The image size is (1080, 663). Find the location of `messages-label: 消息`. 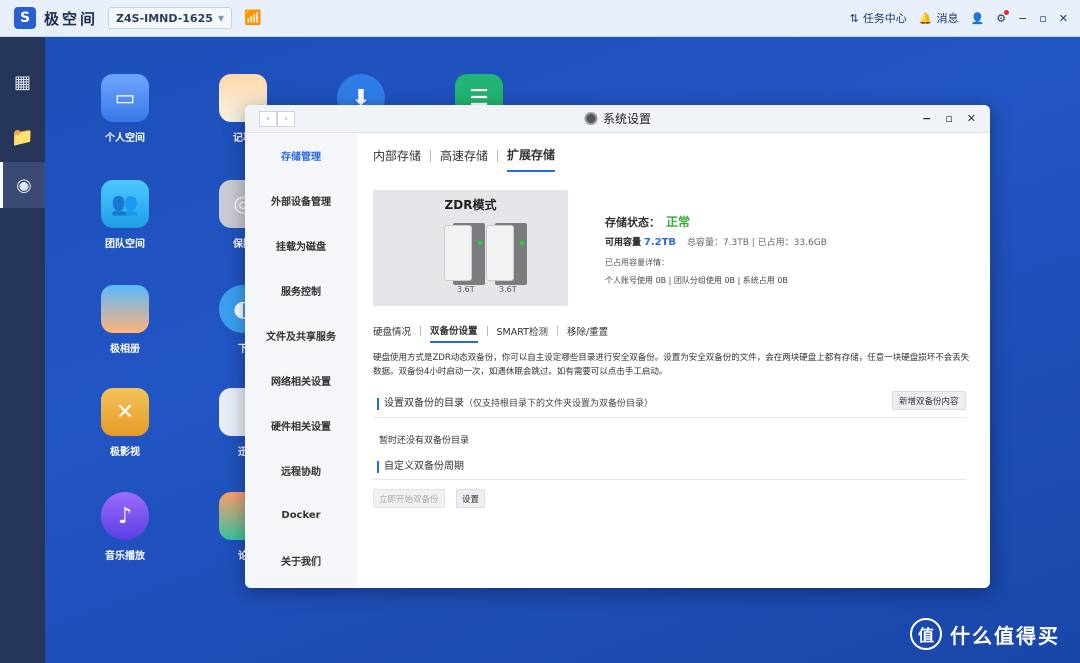

messages-label: 消息 is located at coordinates (947, 18).